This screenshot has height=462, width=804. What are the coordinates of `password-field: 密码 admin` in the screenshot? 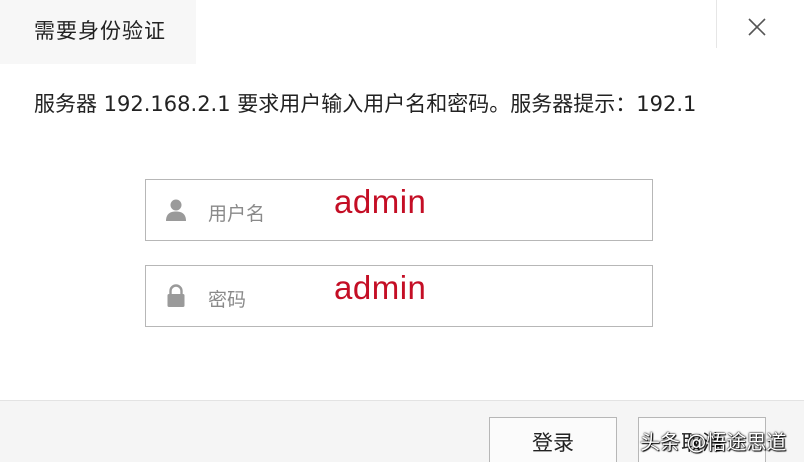 It's located at (399, 296).